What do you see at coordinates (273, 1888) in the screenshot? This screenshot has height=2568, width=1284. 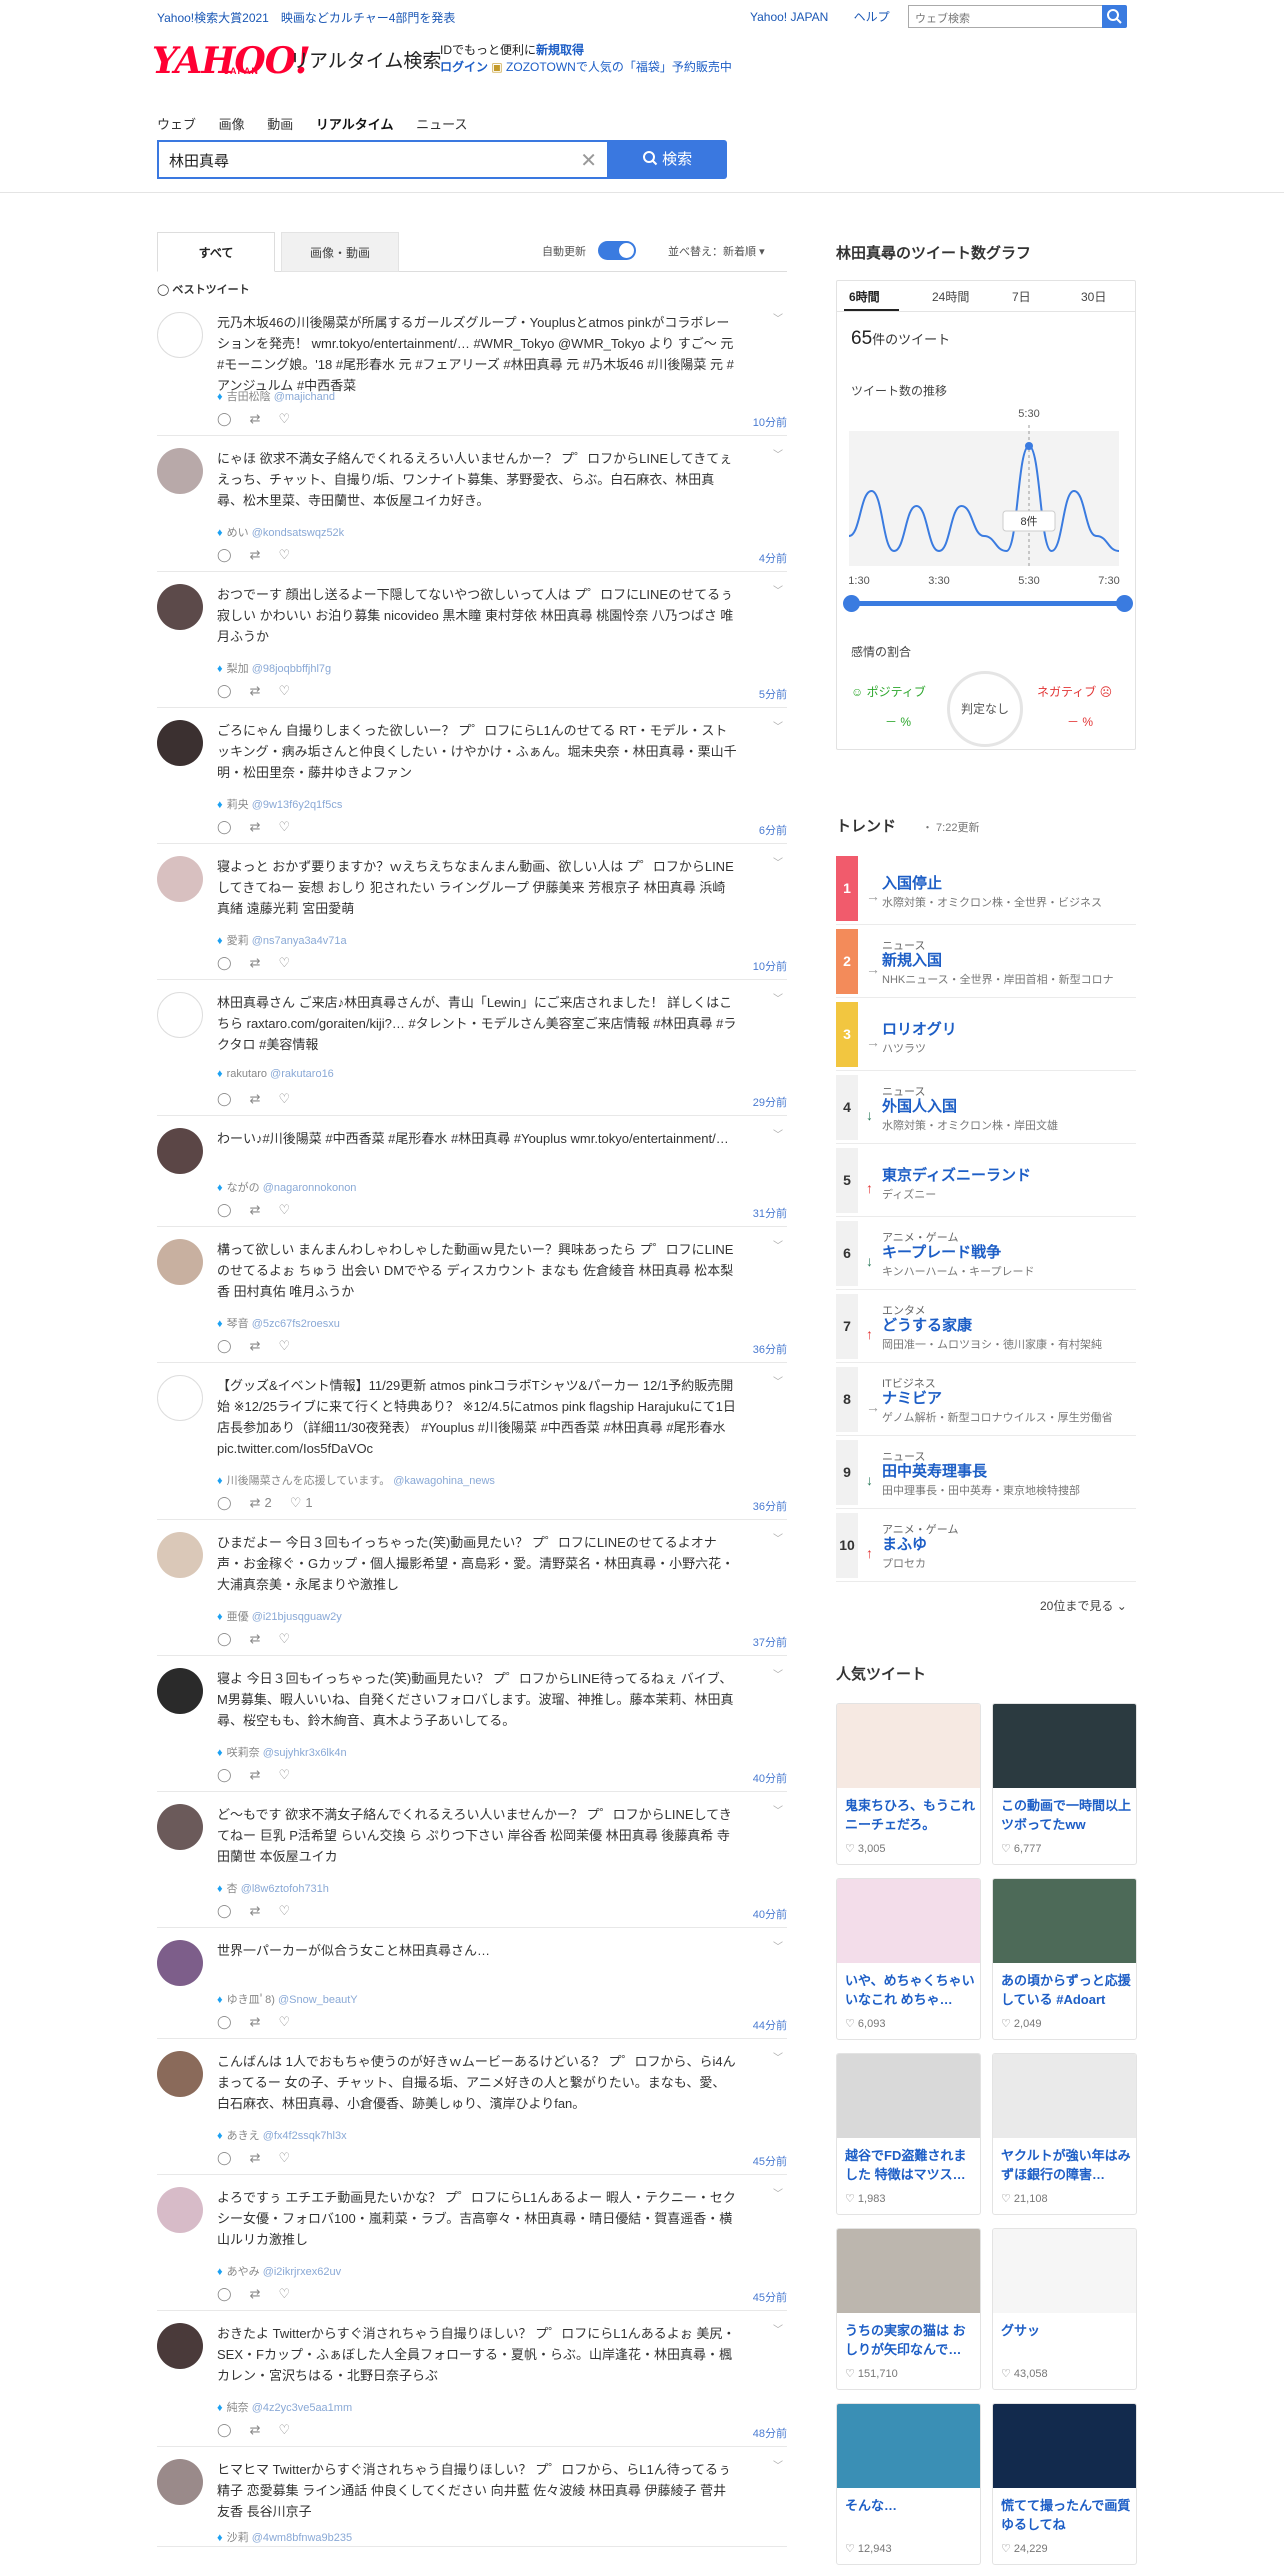 I see `tweet-user: ♦ 杏 @l8w6ztofoh731h` at bounding box center [273, 1888].